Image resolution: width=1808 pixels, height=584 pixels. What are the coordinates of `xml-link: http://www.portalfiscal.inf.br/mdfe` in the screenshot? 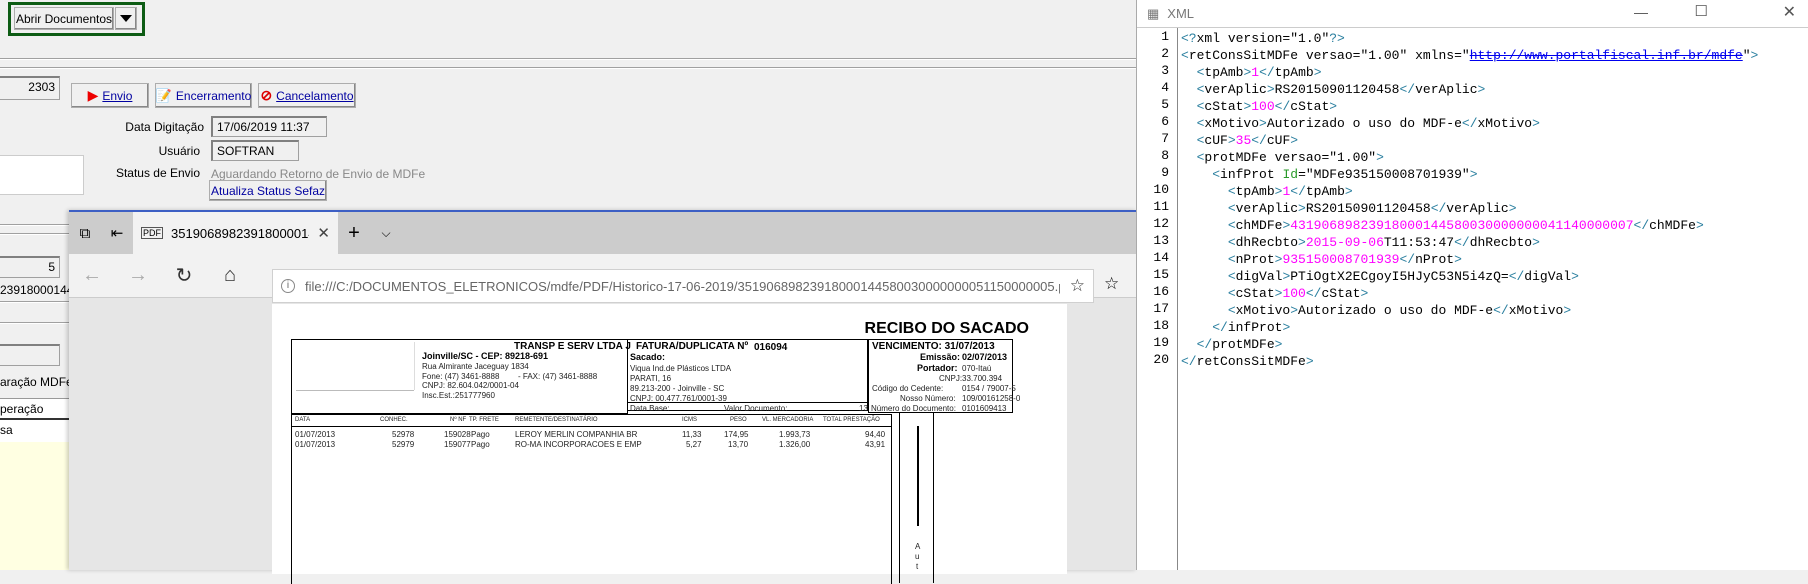 It's located at (1606, 55).